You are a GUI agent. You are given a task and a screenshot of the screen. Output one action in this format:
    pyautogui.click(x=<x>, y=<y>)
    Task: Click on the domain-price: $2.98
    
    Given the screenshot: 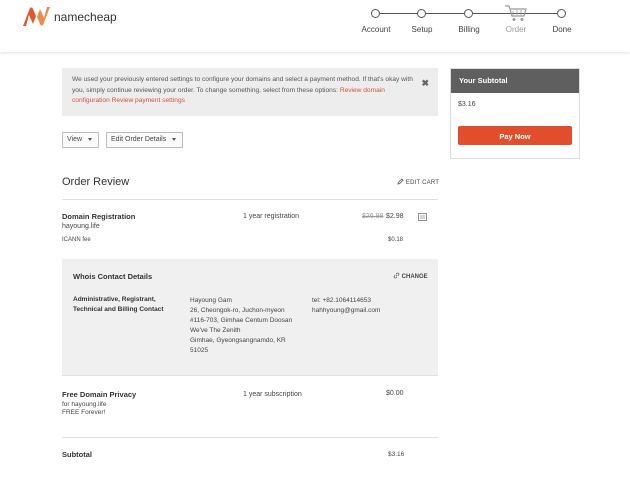 What is the action you would take?
    pyautogui.click(x=395, y=216)
    